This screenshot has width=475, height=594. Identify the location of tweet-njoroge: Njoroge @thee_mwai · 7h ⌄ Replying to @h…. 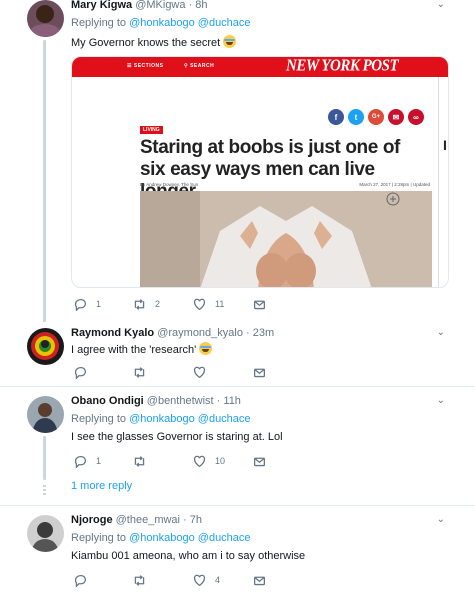
(237, 550).